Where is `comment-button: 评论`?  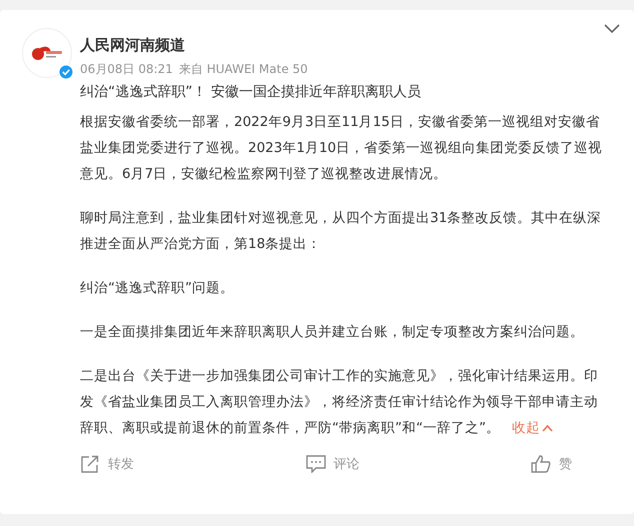 comment-button: 评论 is located at coordinates (333, 464).